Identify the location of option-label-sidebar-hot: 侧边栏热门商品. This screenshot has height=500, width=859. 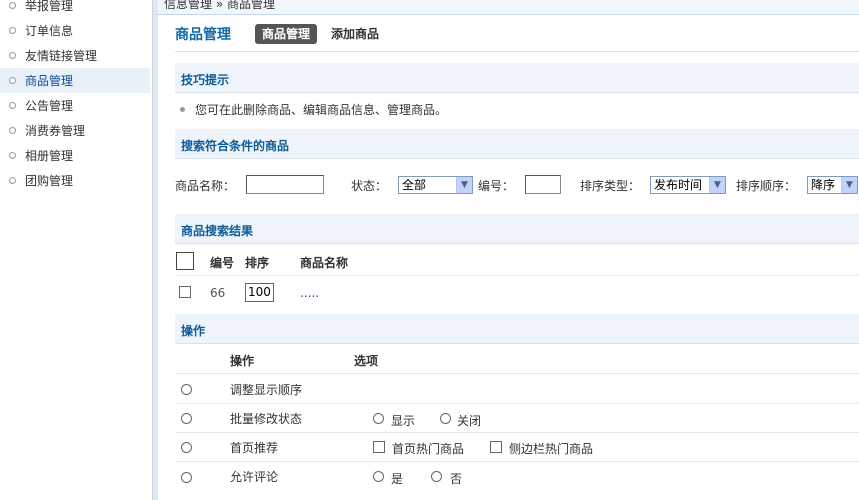
(551, 449).